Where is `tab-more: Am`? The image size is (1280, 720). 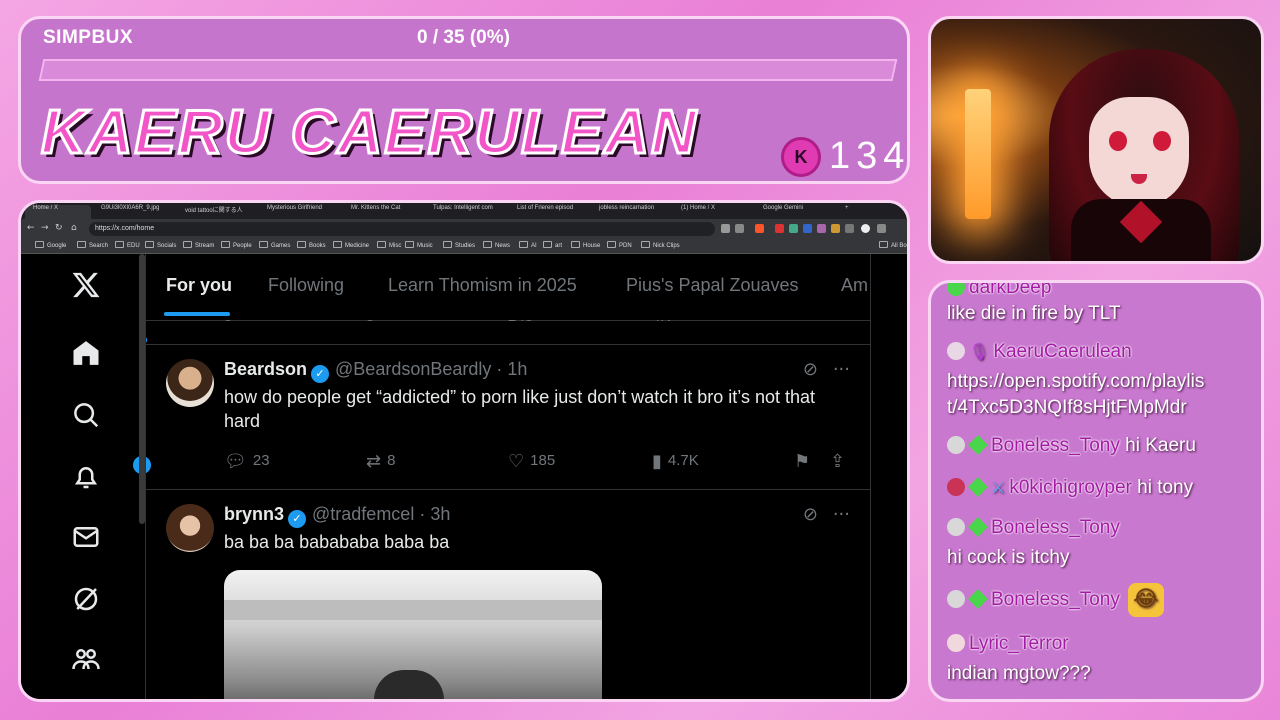 tab-more: Am is located at coordinates (854, 285).